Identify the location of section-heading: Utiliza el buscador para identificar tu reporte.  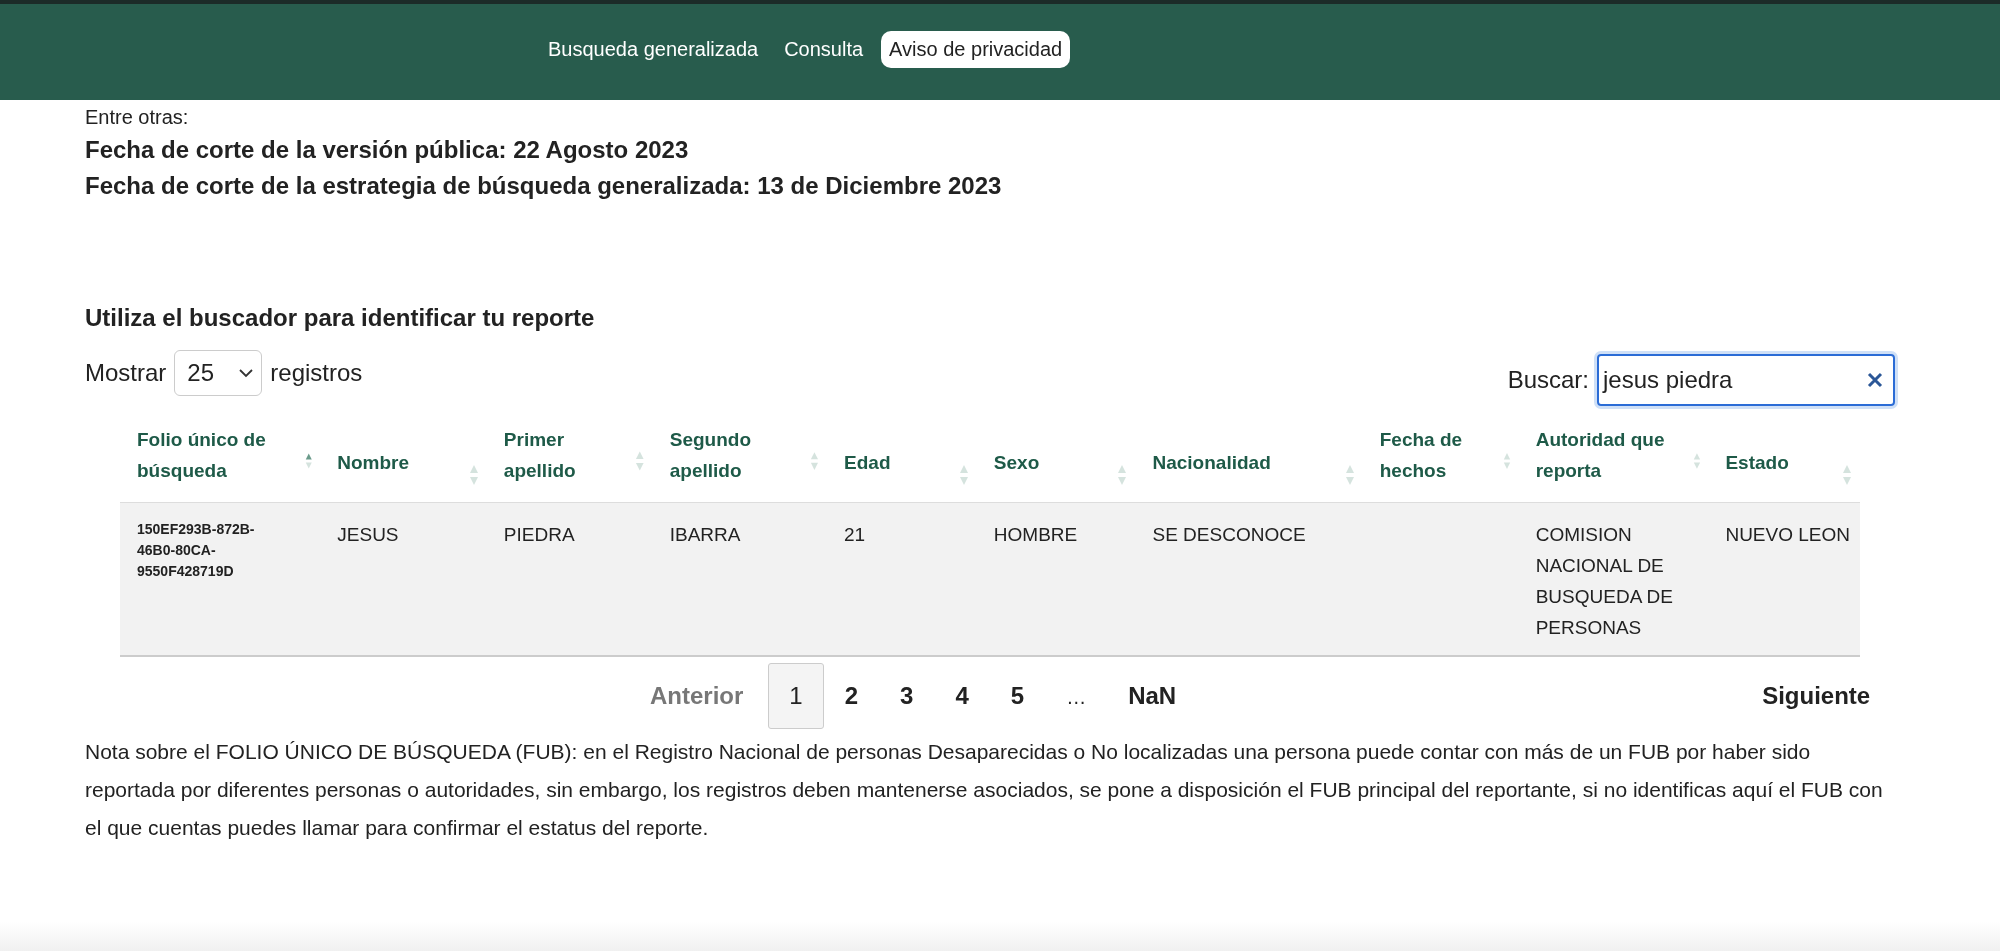
(340, 318).